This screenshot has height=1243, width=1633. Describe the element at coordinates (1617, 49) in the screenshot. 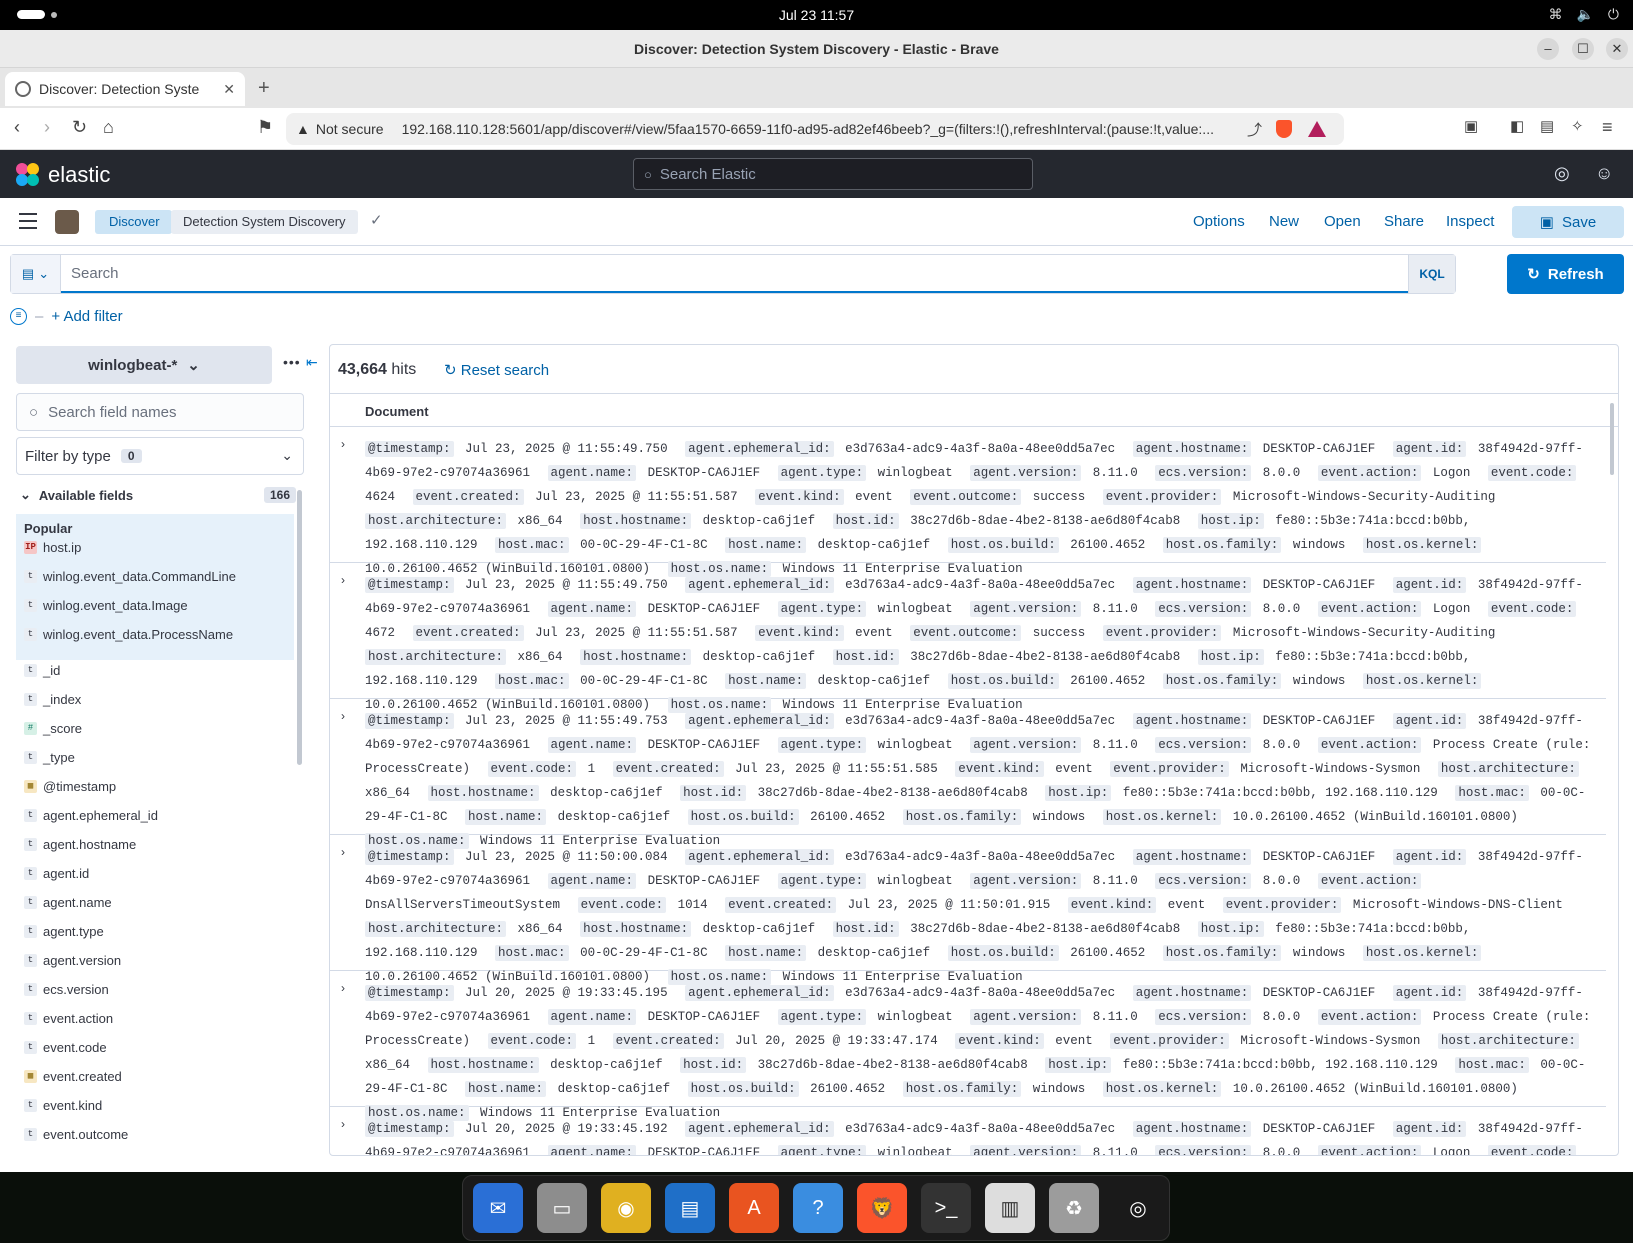

I see `close-window-button: ✕` at that location.